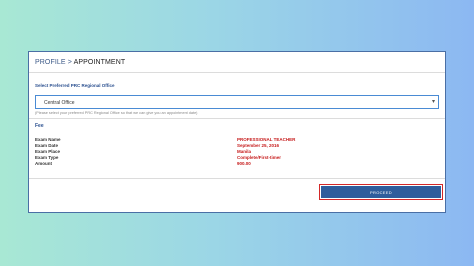 The height and width of the screenshot is (266, 474). I want to click on footer-divider, so click(237, 178).